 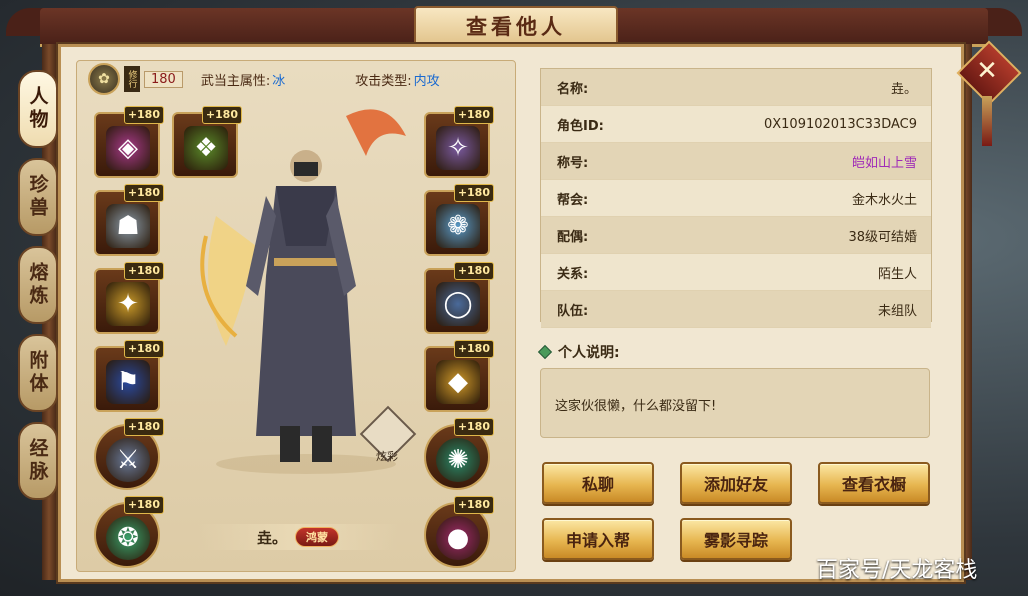 What do you see at coordinates (516, 26) in the screenshot?
I see `window-title: 查看他人` at bounding box center [516, 26].